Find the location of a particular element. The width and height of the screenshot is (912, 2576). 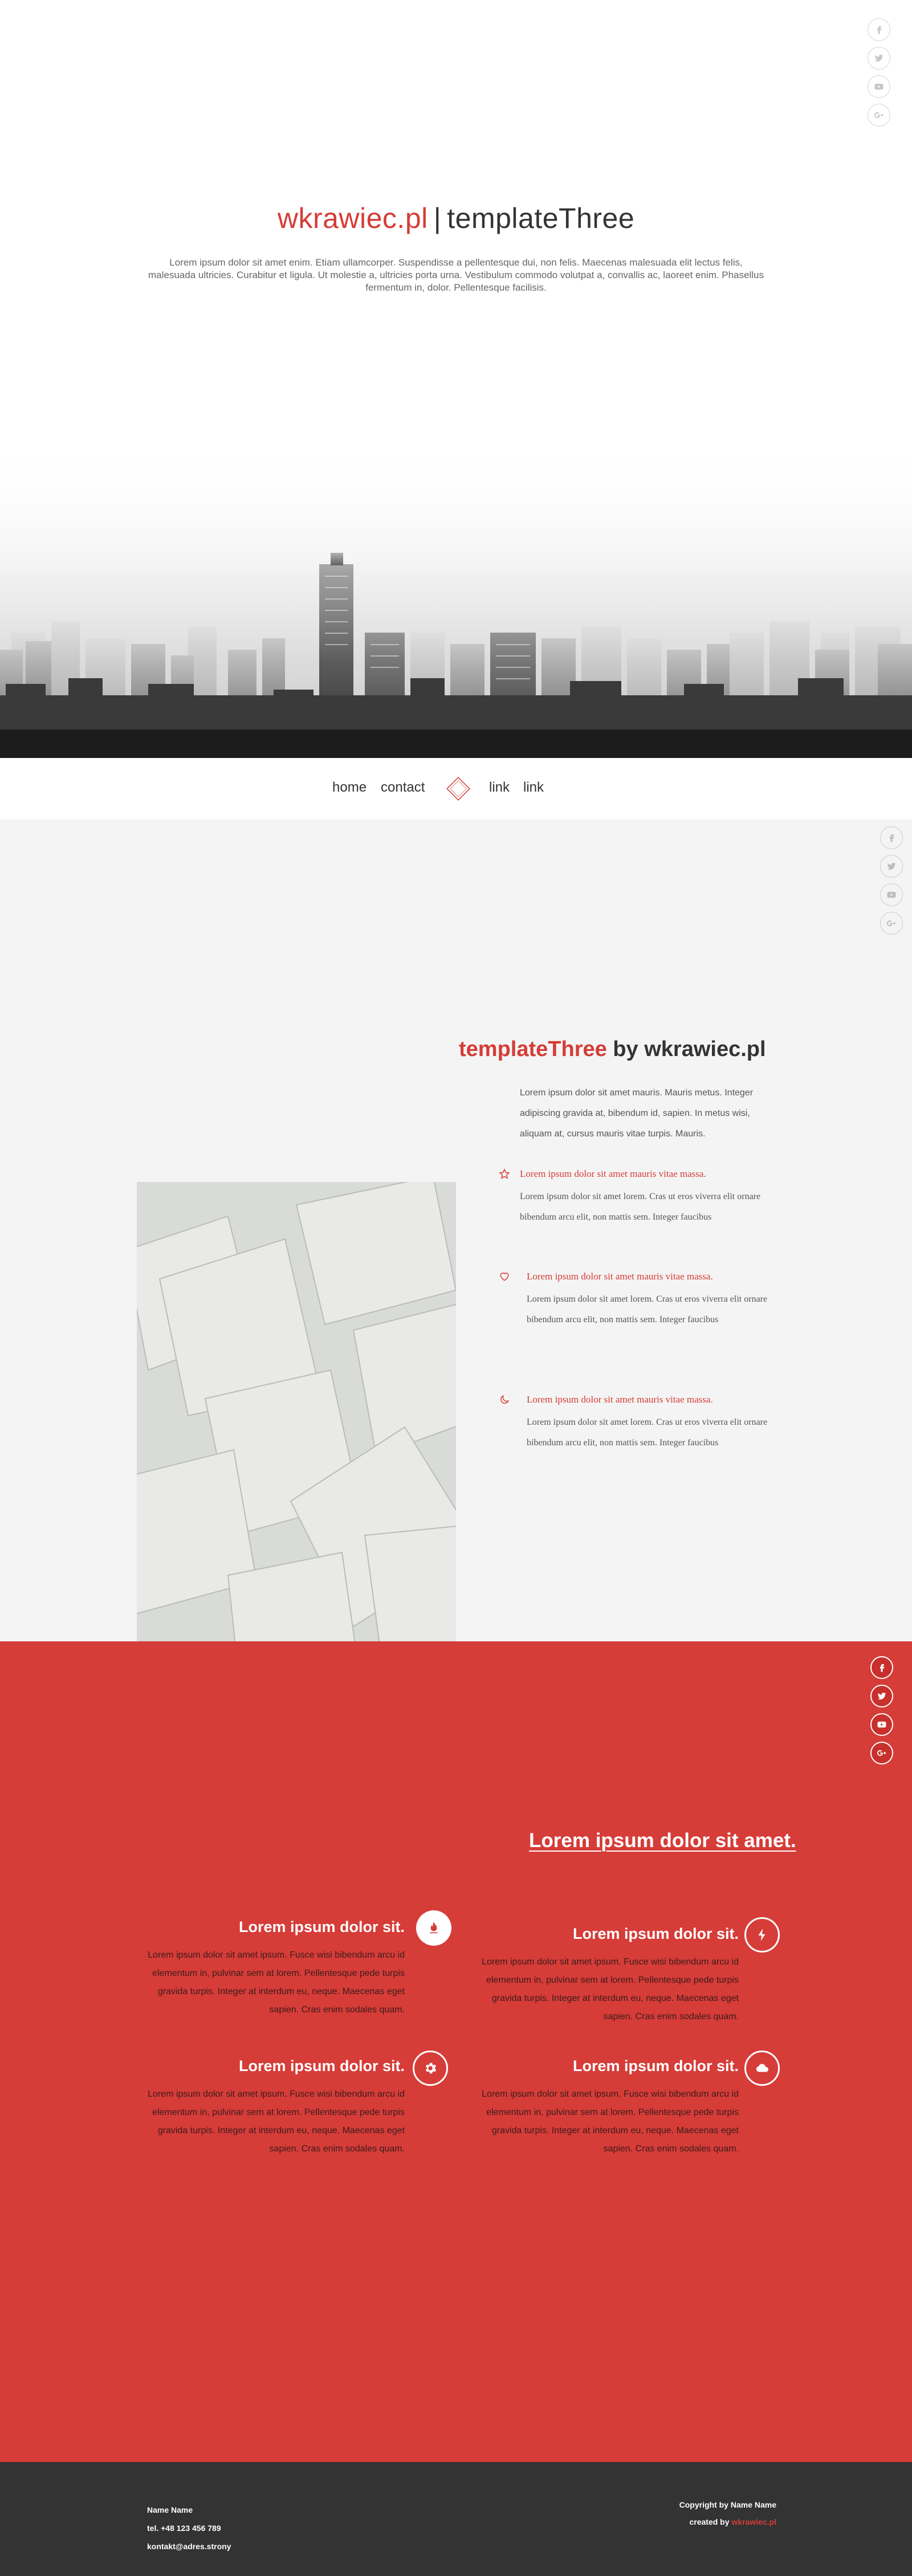

main-nav: home contact link link is located at coordinates (456, 789).